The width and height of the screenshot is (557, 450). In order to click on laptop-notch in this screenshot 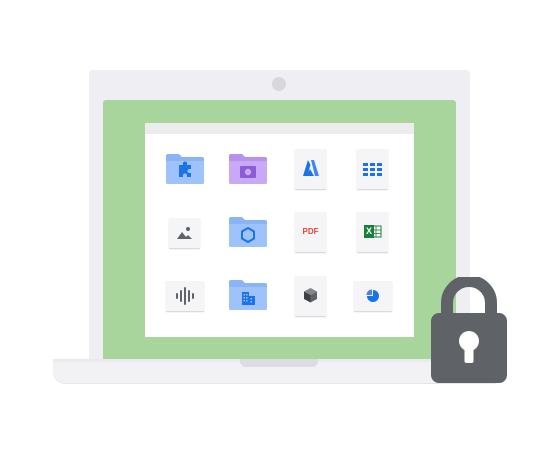, I will do `click(279, 363)`.